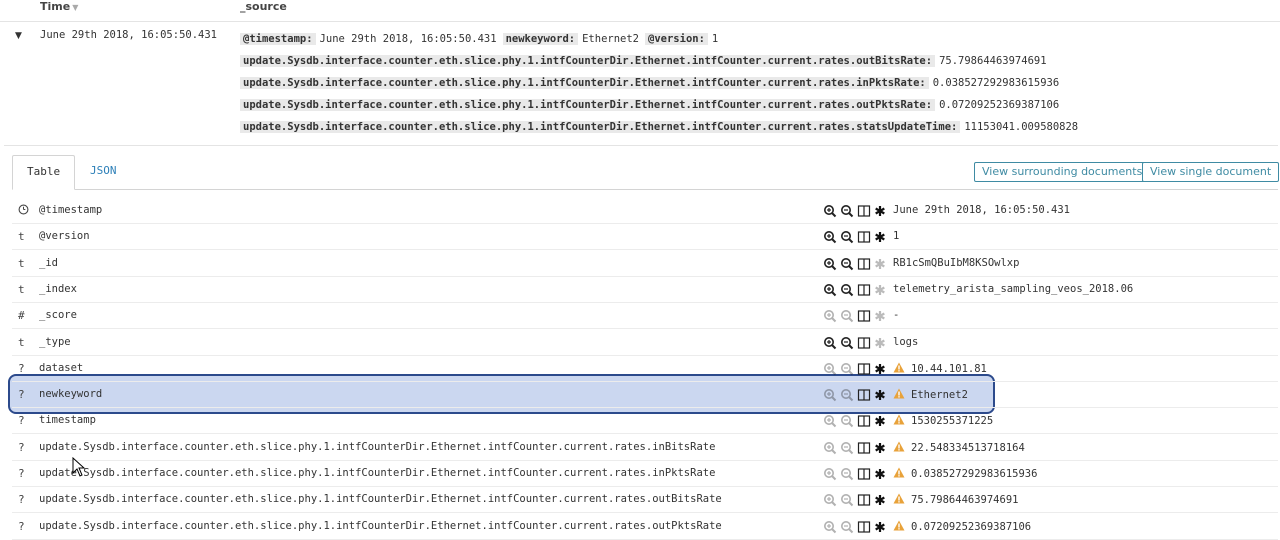 This screenshot has width=1280, height=540. What do you see at coordinates (996, 83) in the screenshot?
I see `source-value: 0.038527292983615936` at bounding box center [996, 83].